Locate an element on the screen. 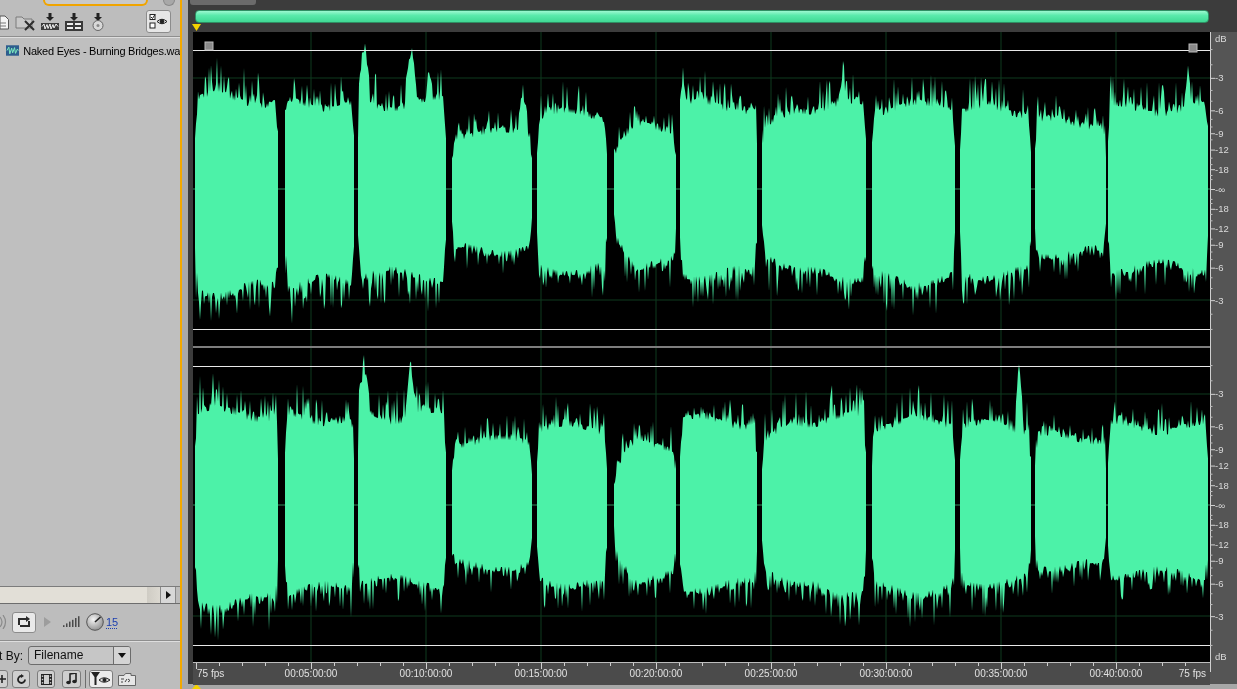 This screenshot has height=689, width=1237. play-icon is located at coordinates (47, 622).